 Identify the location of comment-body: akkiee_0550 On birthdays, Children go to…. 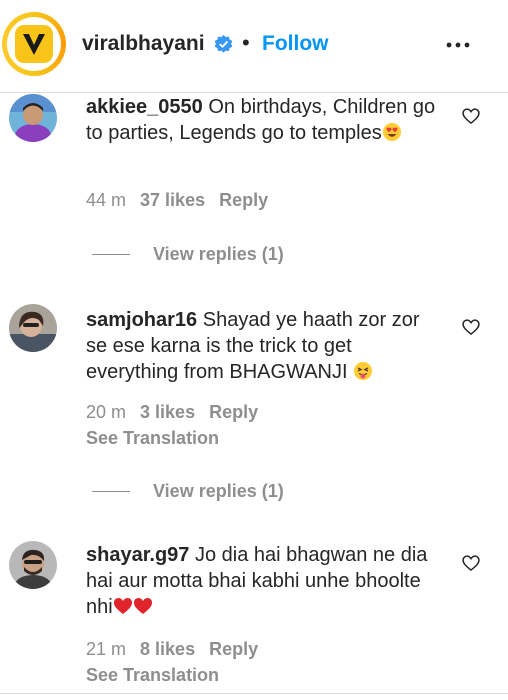
(261, 121).